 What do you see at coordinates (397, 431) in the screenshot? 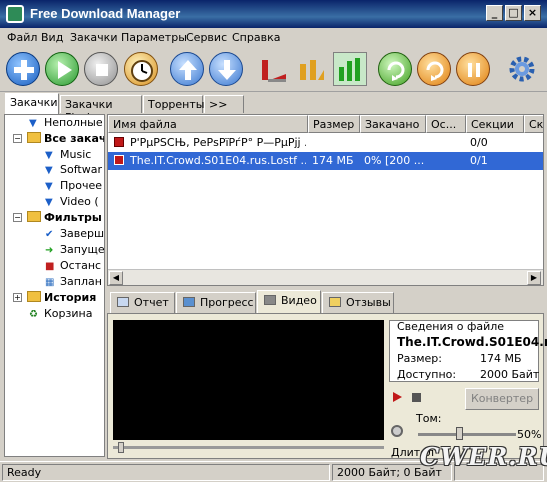
I see `speaker-icon` at bounding box center [397, 431].